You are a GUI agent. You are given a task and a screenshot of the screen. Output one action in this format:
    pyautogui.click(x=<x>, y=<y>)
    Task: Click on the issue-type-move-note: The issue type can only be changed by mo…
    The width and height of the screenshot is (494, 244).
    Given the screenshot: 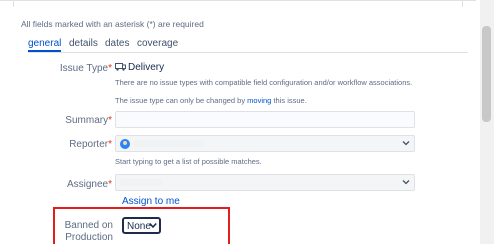 What is the action you would take?
    pyautogui.click(x=211, y=100)
    